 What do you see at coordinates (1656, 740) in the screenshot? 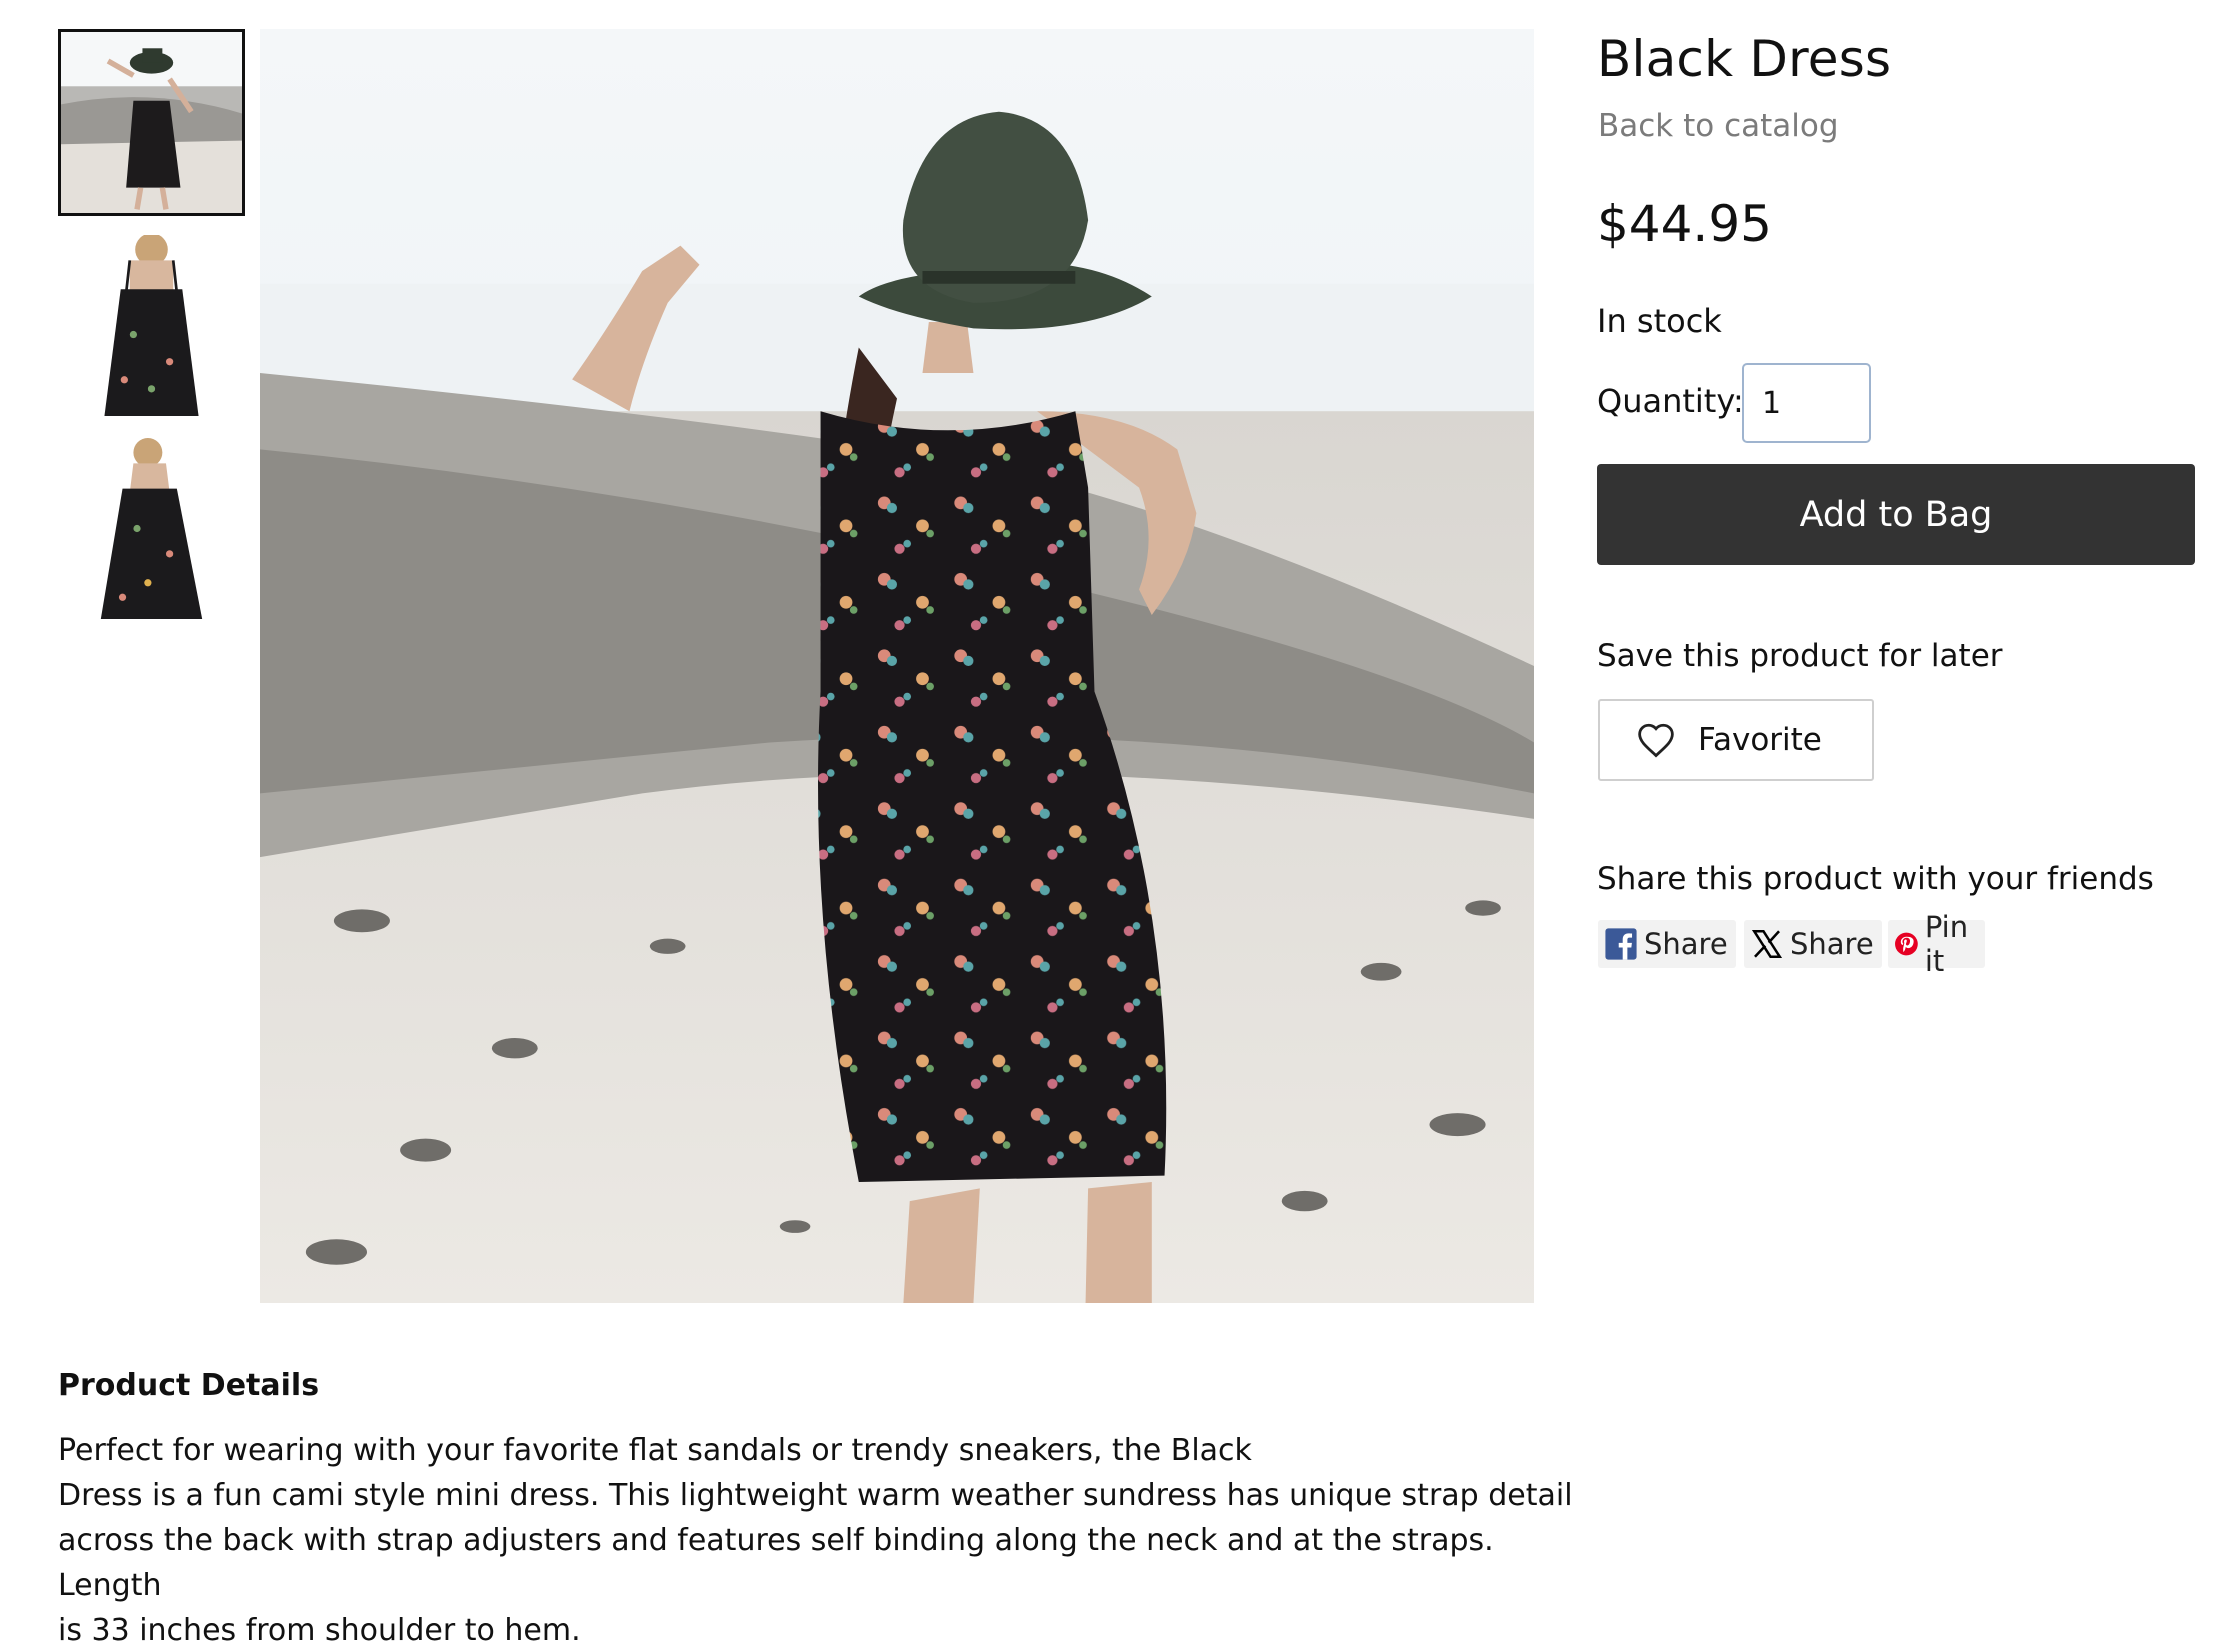
I see `heart-icon` at bounding box center [1656, 740].